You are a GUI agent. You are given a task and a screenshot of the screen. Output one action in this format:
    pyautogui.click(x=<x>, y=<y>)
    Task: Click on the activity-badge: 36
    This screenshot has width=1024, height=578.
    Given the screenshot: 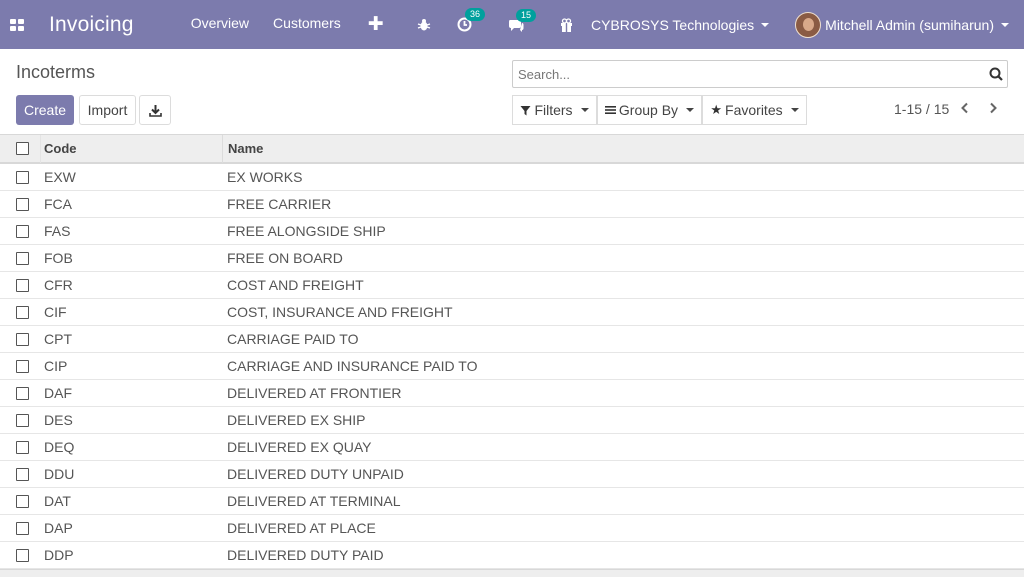 What is the action you would take?
    pyautogui.click(x=474, y=14)
    